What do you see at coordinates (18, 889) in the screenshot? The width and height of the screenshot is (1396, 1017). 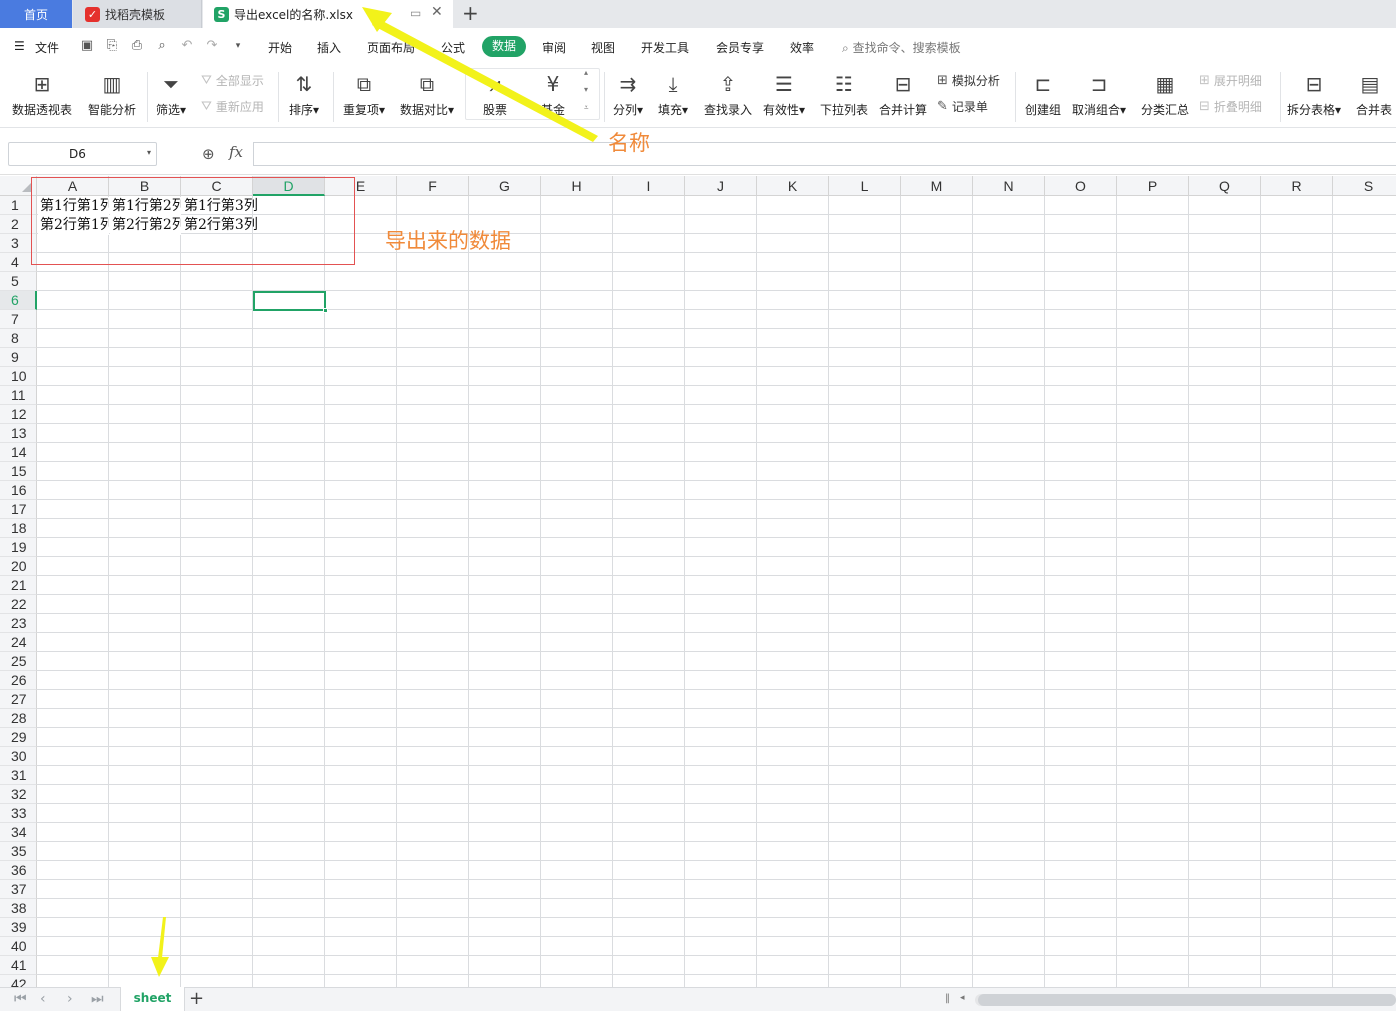 I see `row-header-37: 37` at bounding box center [18, 889].